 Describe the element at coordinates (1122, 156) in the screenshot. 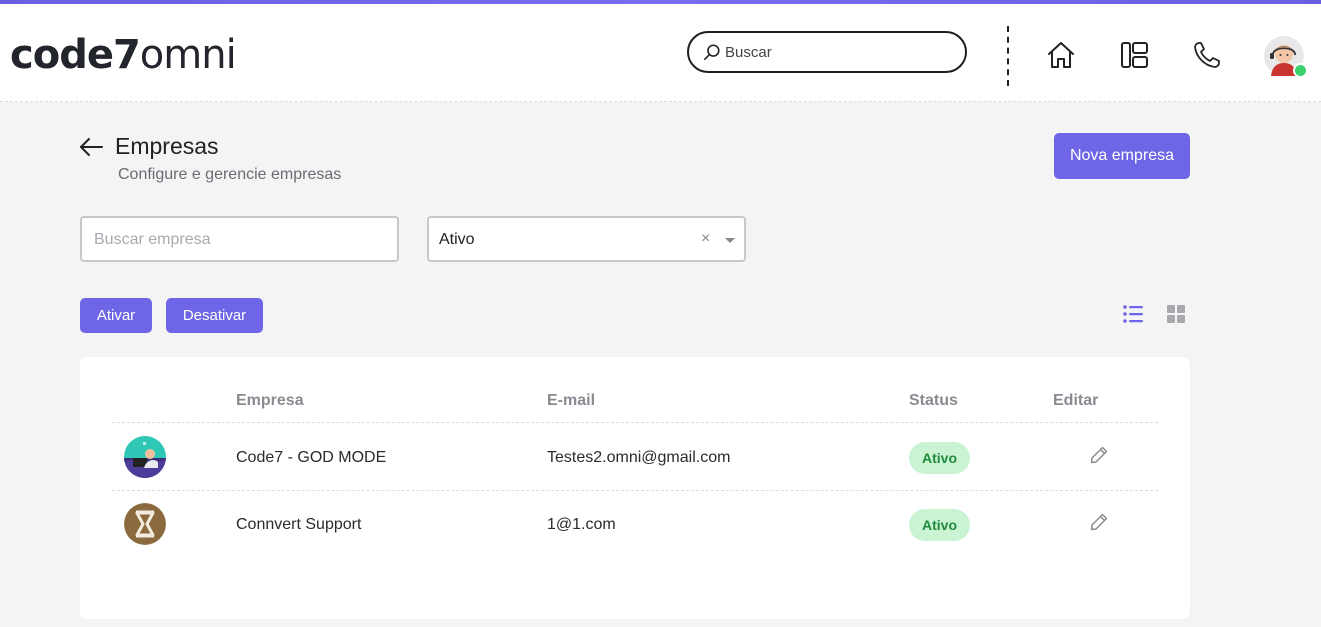

I see `new-company-button: Nova empresa` at that location.